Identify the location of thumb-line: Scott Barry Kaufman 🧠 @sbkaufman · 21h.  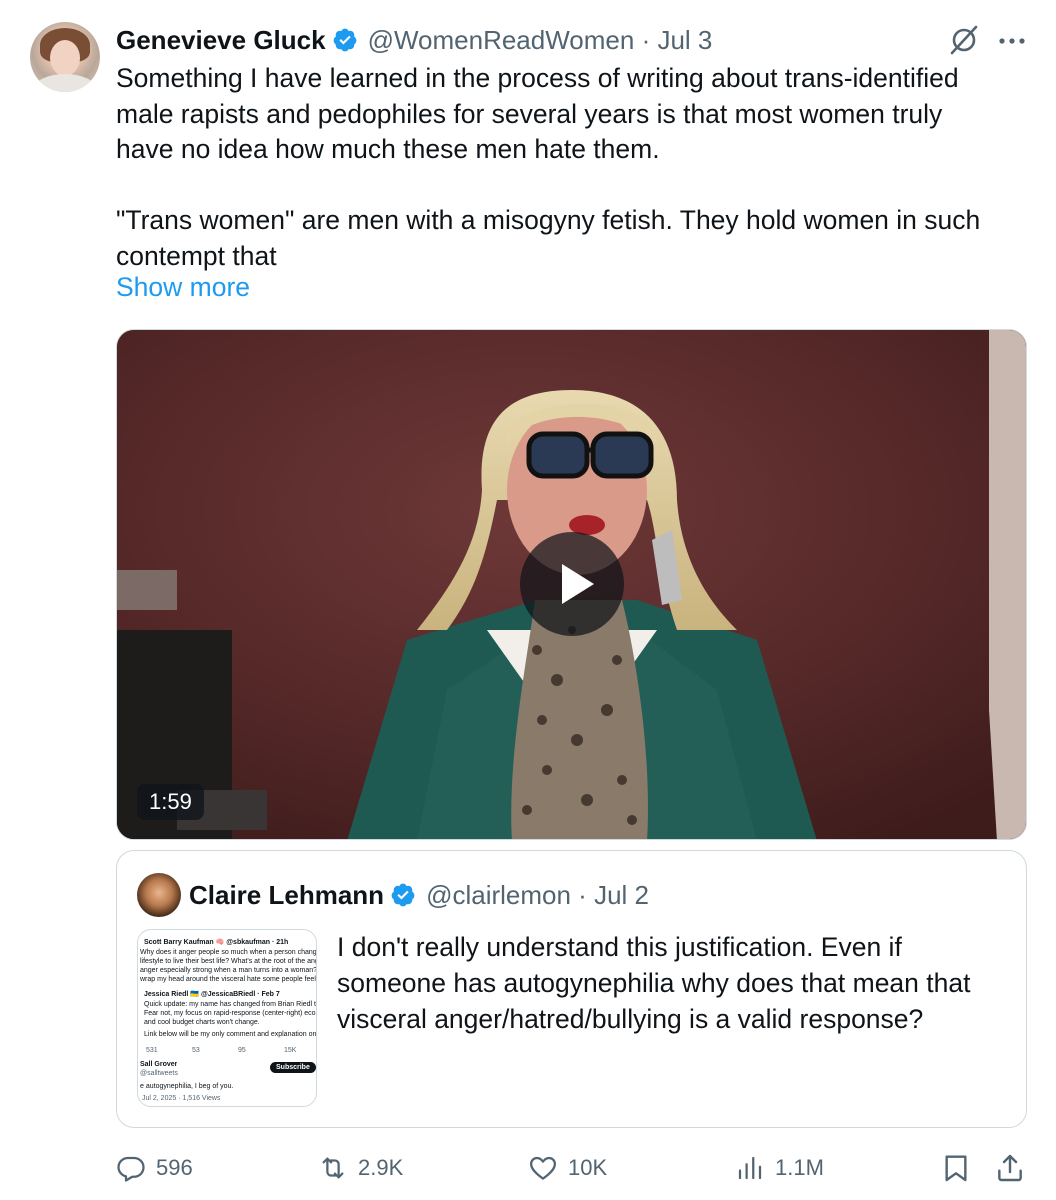
(216, 942).